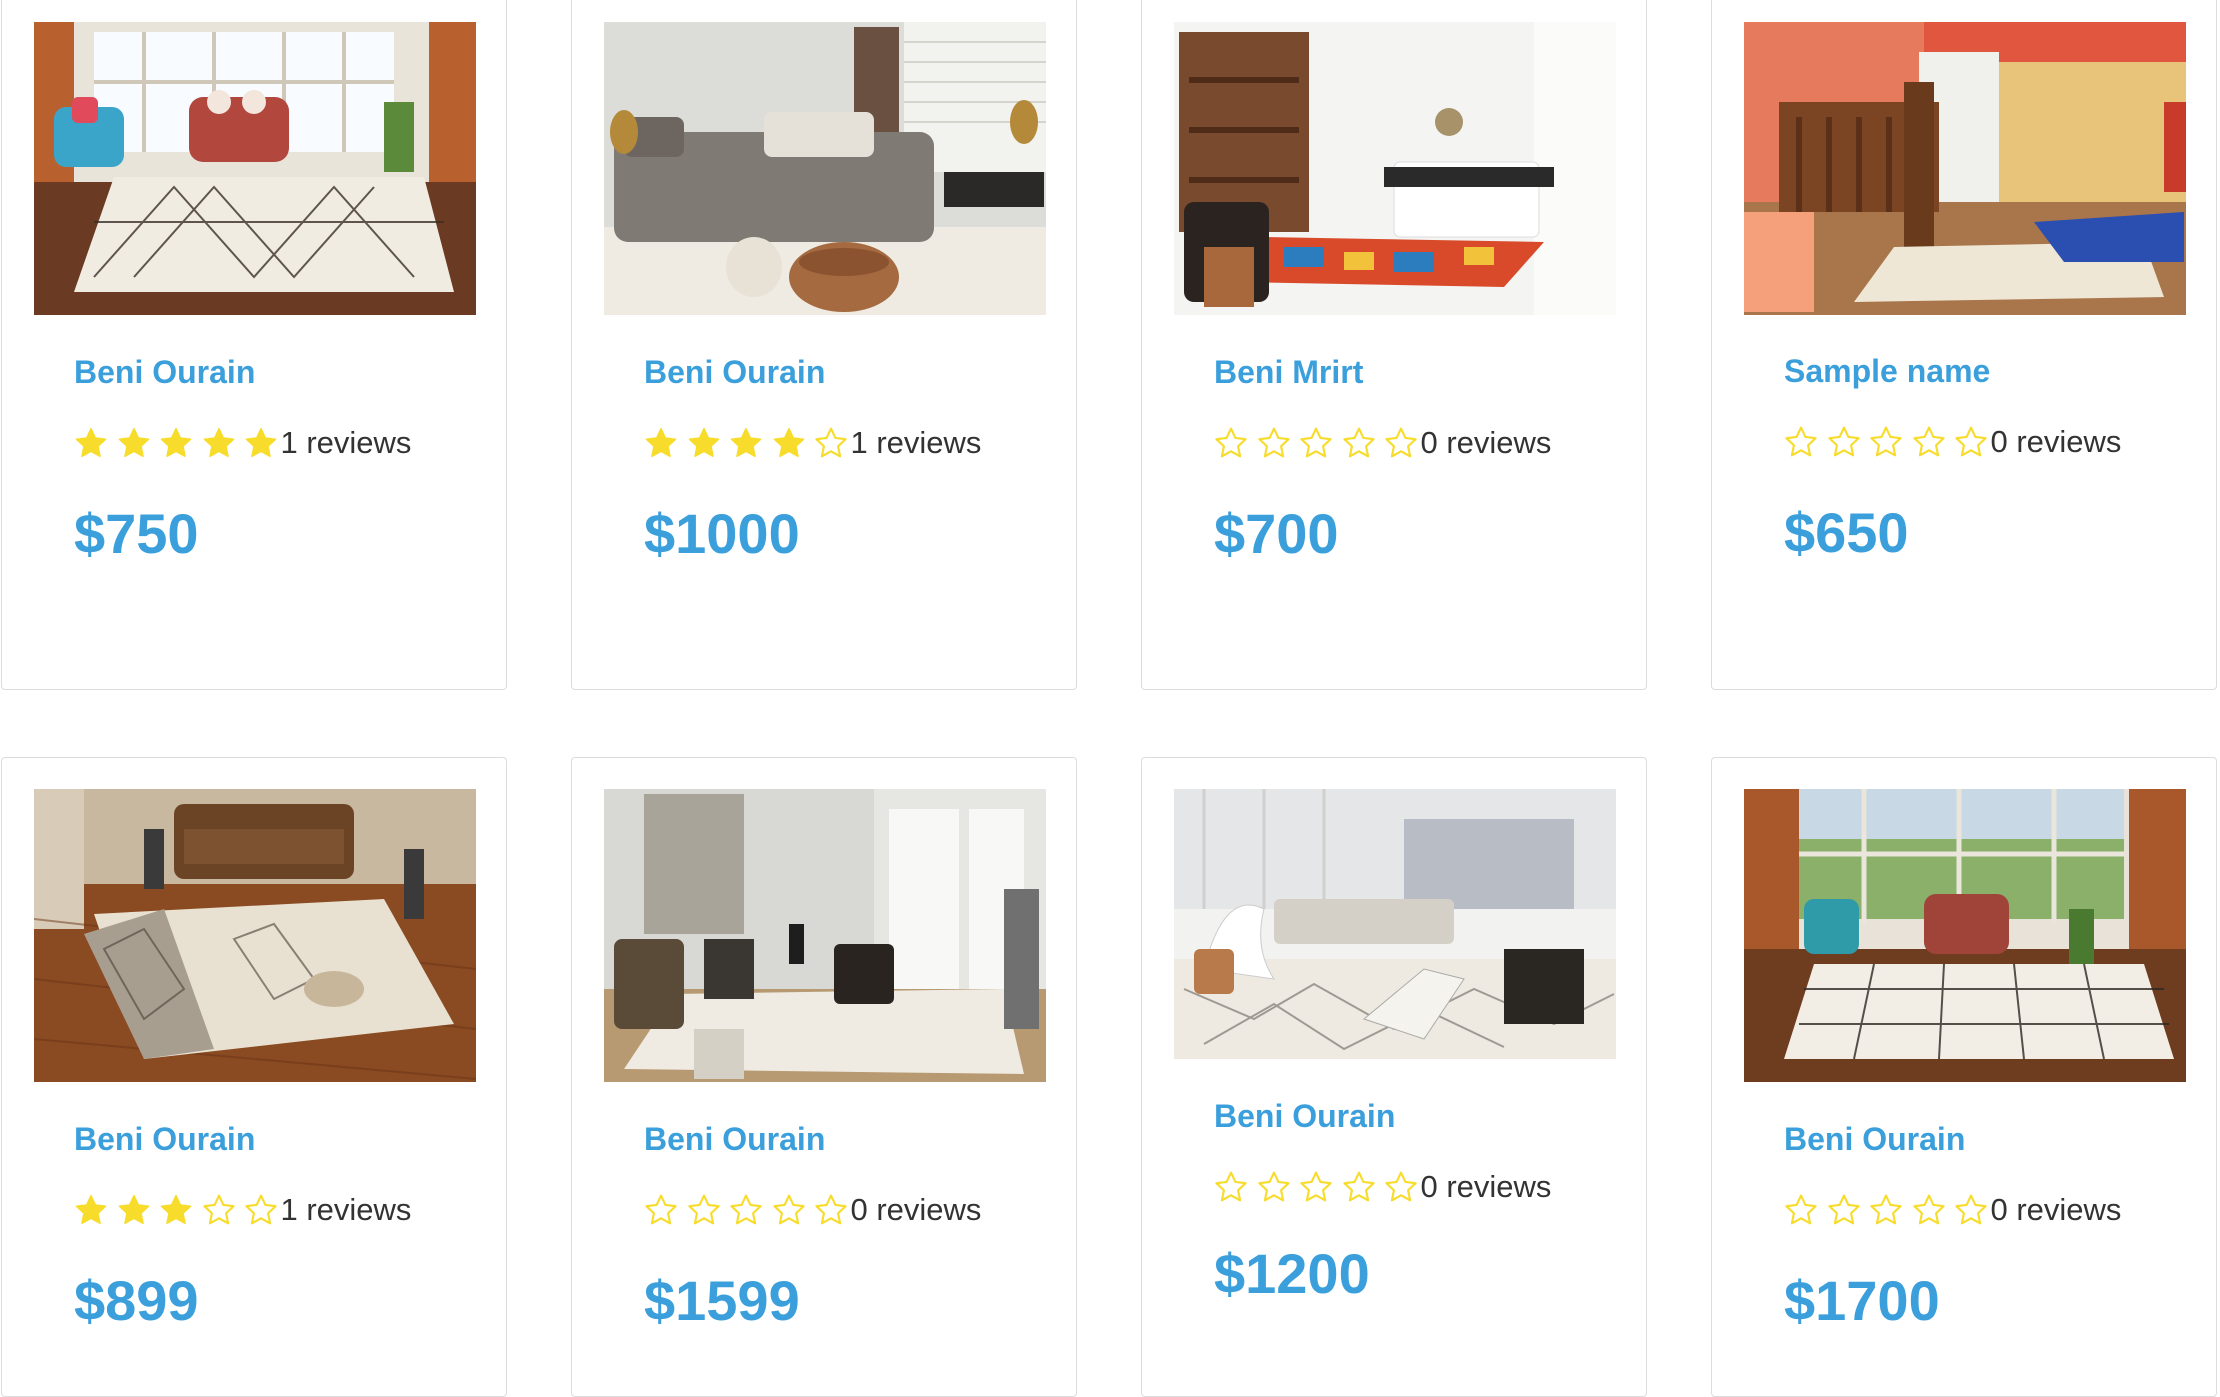 Image resolution: width=2220 pixels, height=1397 pixels. I want to click on product-price: $1599, so click(722, 1300).